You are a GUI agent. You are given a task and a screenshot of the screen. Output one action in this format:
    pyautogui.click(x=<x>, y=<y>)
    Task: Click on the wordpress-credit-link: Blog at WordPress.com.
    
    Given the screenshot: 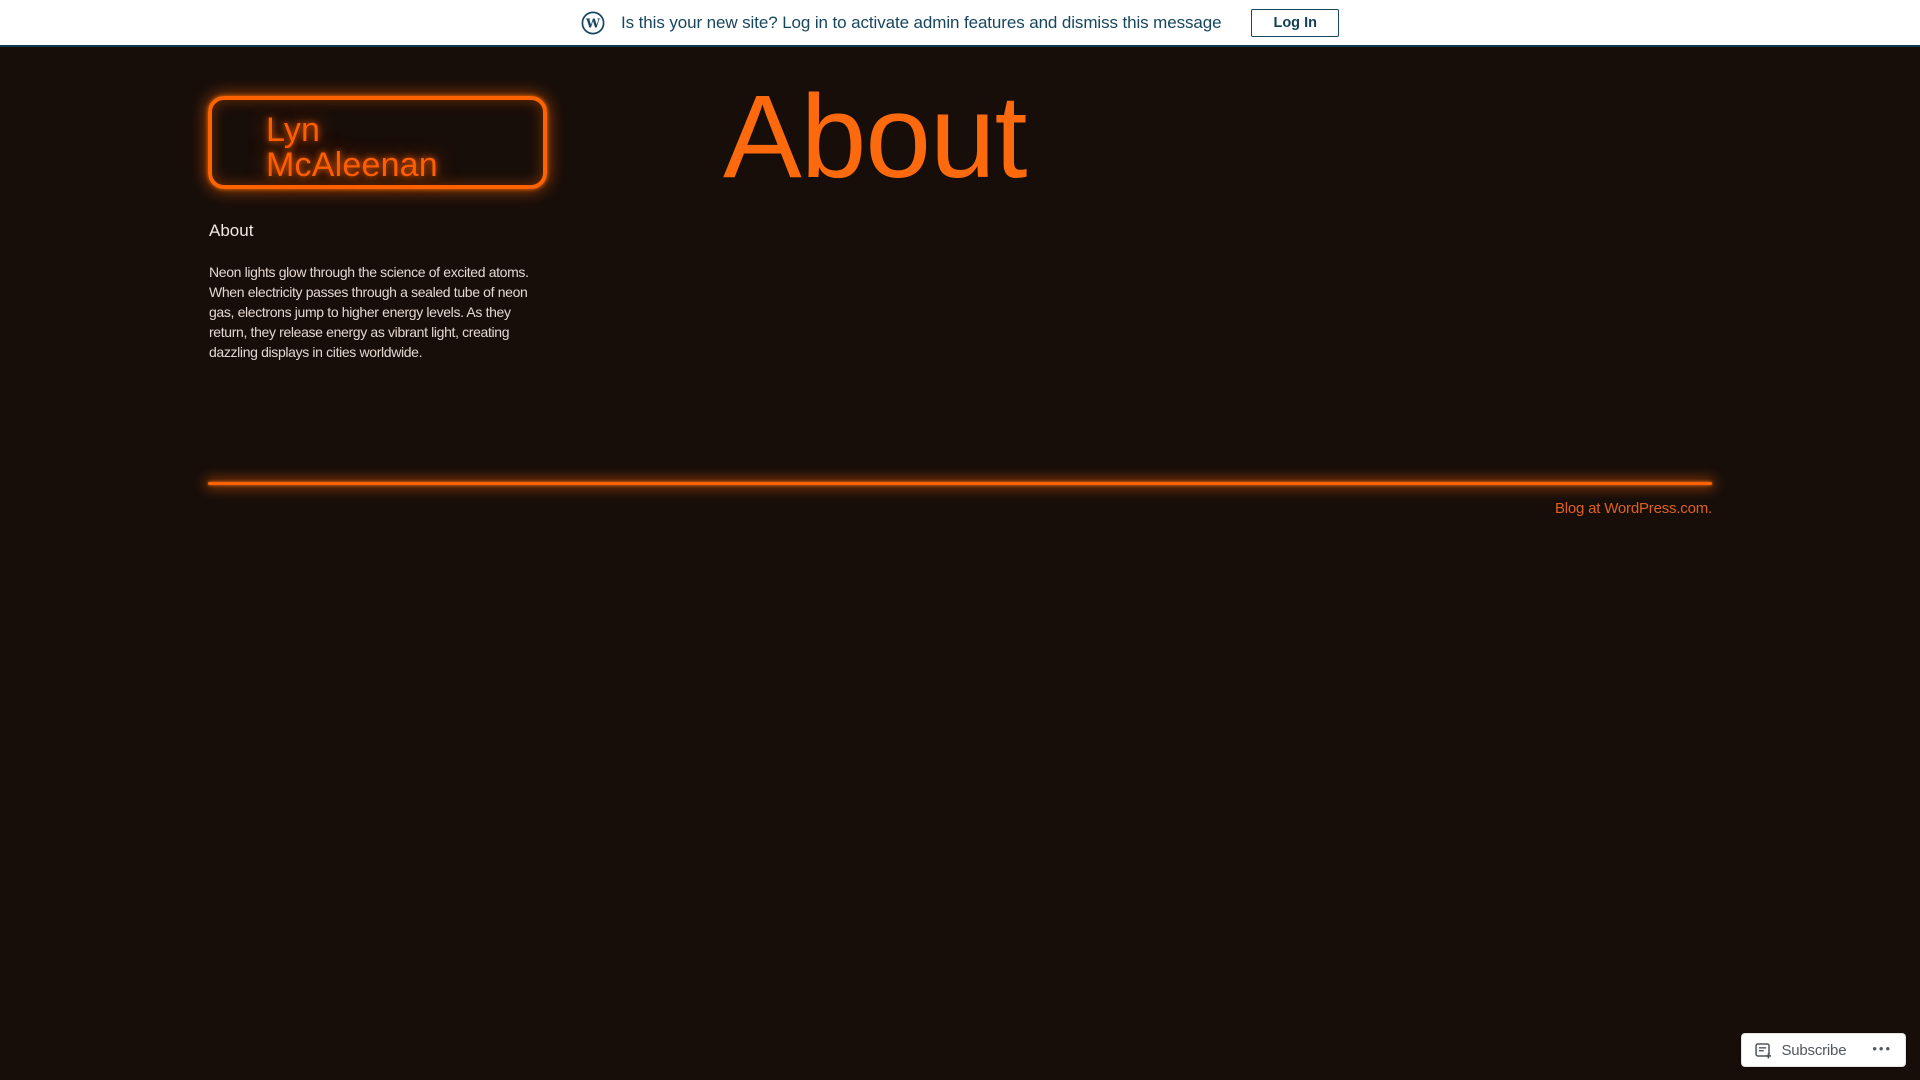 What is the action you would take?
    pyautogui.click(x=960, y=508)
    